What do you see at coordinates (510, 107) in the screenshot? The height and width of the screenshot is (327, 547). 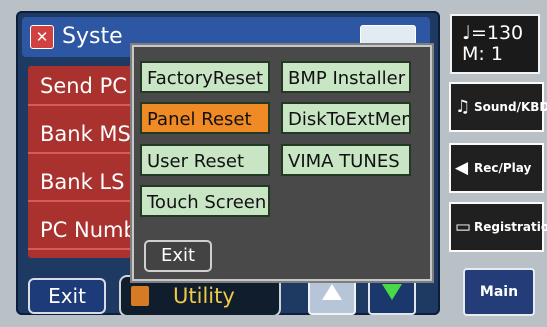 I see `sound-kbd-label: Sound/KBD` at bounding box center [510, 107].